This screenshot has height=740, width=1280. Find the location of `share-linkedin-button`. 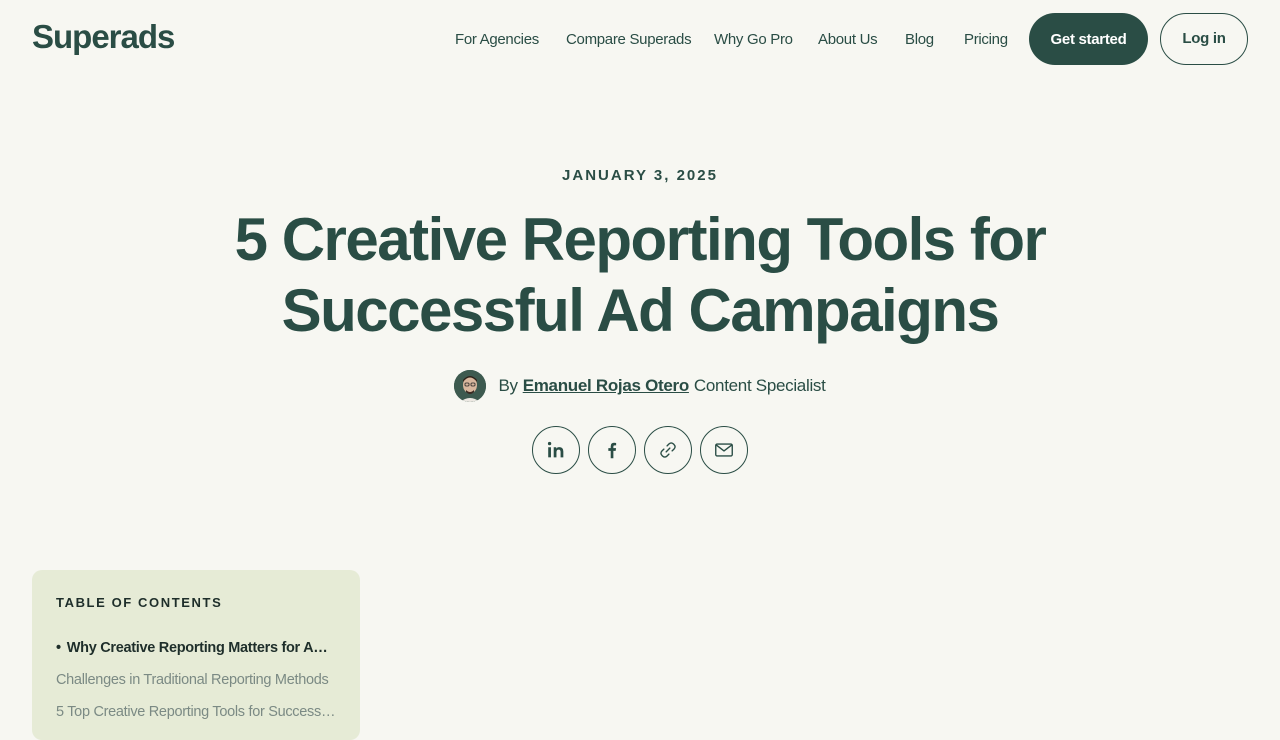

share-linkedin-button is located at coordinates (556, 450).